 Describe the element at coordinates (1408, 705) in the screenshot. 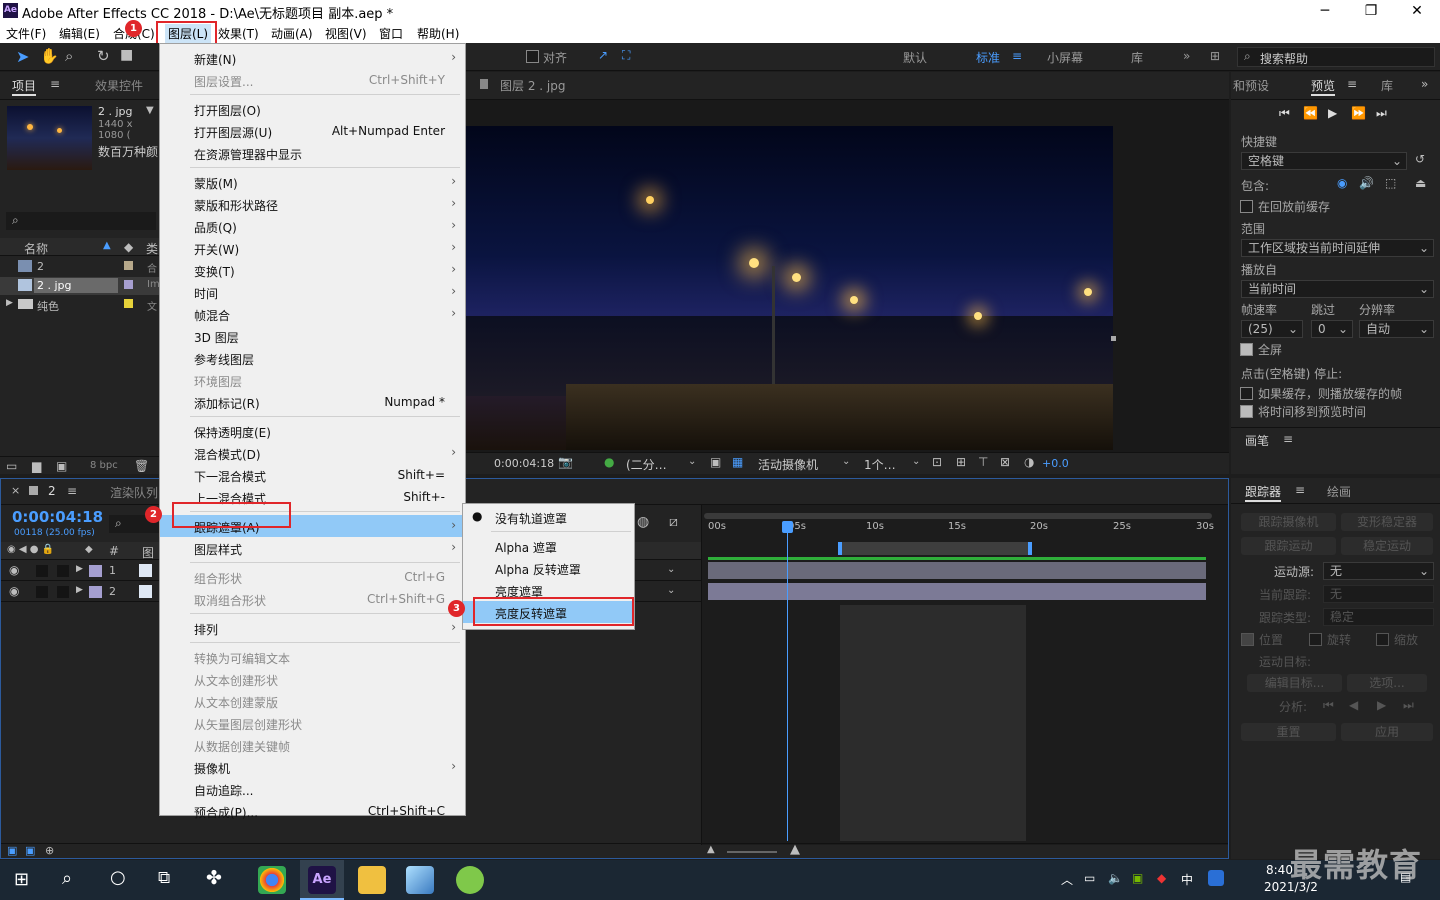

I see `analyze-forward-icon: ⏭` at that location.